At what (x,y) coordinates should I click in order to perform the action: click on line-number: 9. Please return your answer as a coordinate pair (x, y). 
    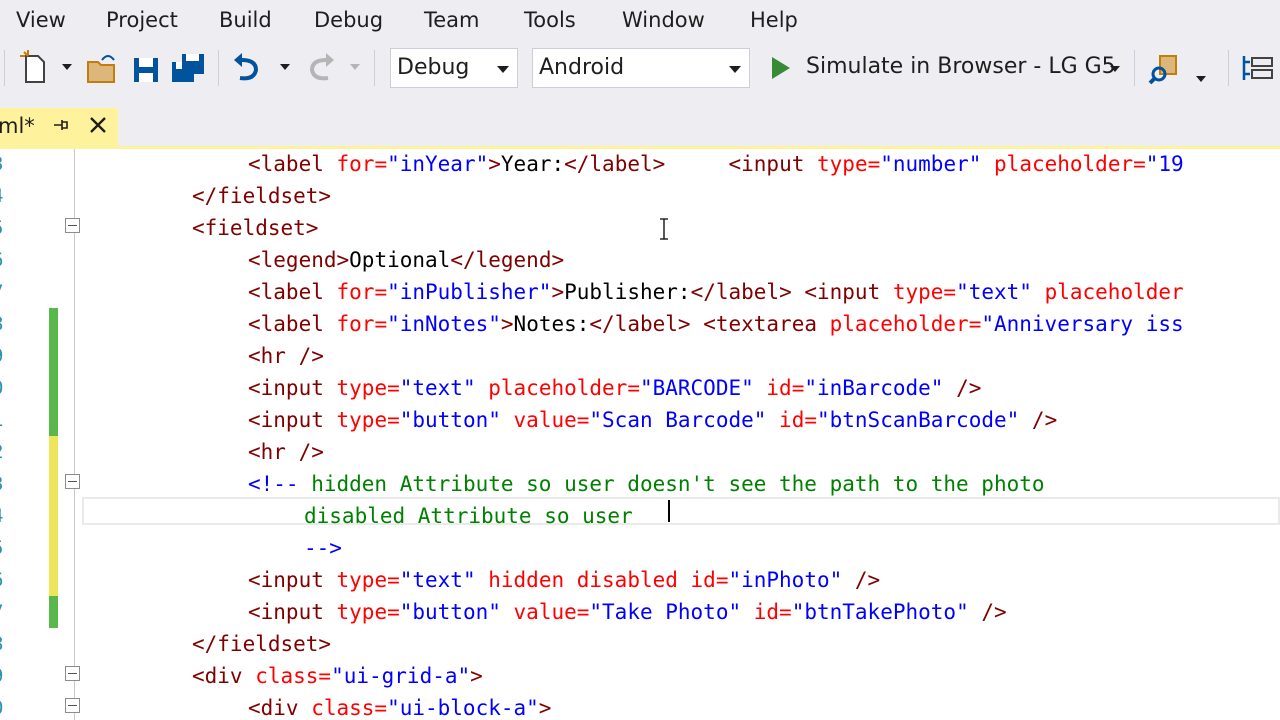
    Looking at the image, I should click on (6, 676).